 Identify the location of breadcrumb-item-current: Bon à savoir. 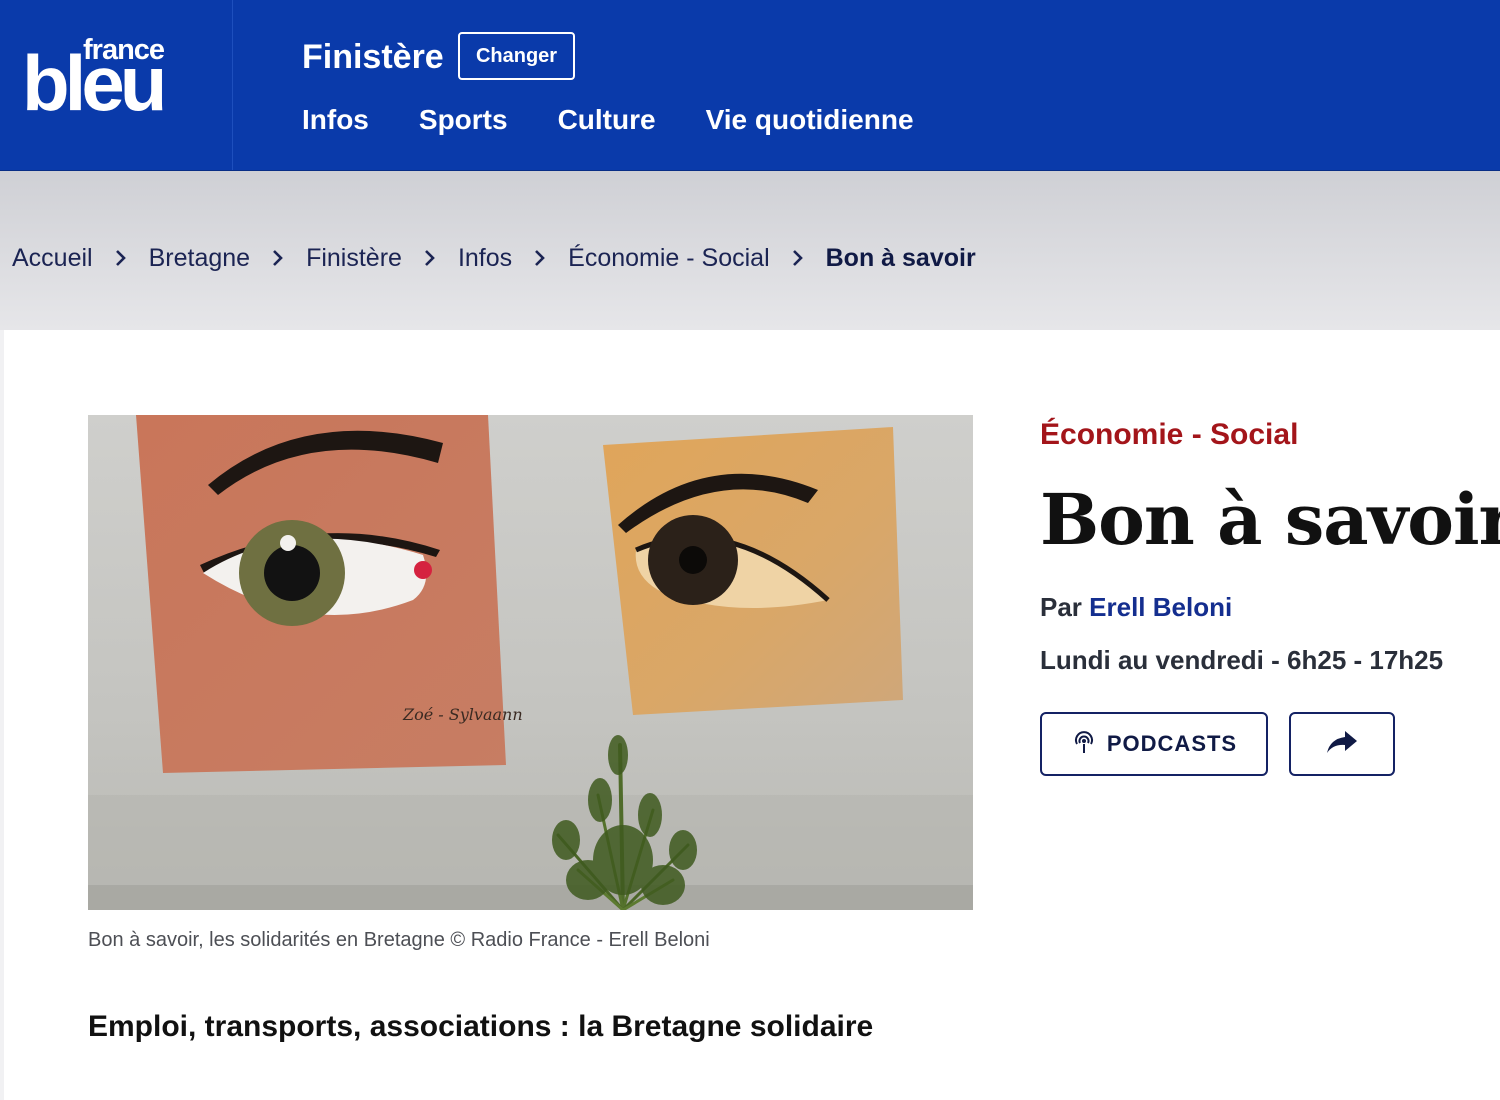
(900, 257).